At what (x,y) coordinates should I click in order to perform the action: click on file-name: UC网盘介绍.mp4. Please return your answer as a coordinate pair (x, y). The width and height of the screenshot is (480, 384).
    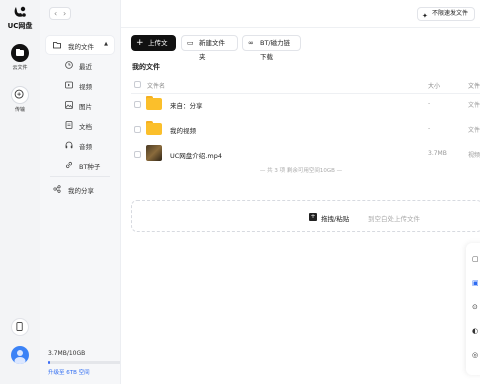
    Looking at the image, I should click on (196, 156).